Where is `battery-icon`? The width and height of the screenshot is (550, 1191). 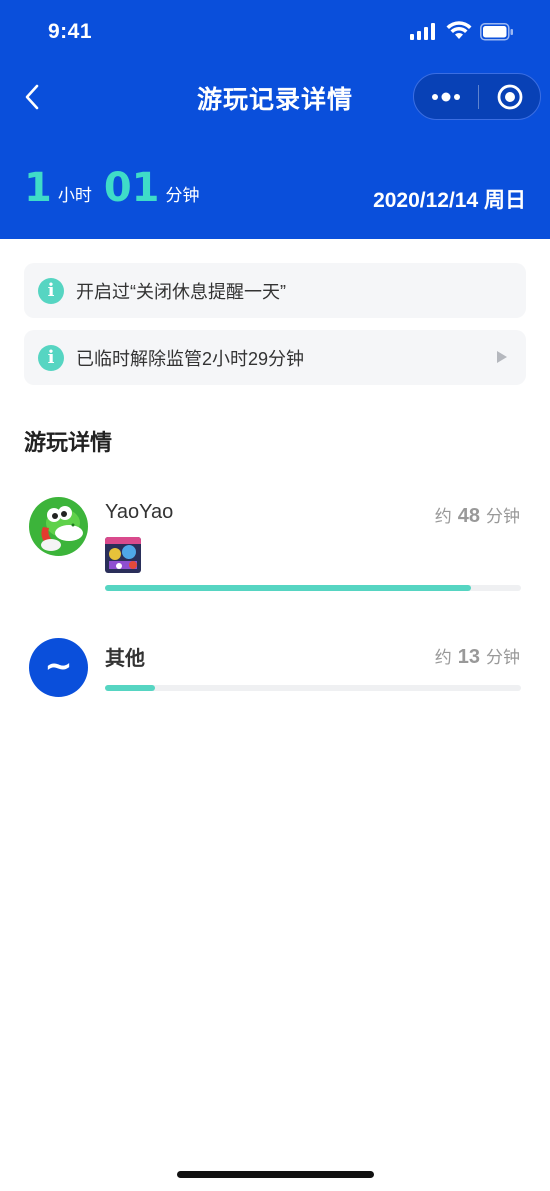
battery-icon is located at coordinates (496, 32).